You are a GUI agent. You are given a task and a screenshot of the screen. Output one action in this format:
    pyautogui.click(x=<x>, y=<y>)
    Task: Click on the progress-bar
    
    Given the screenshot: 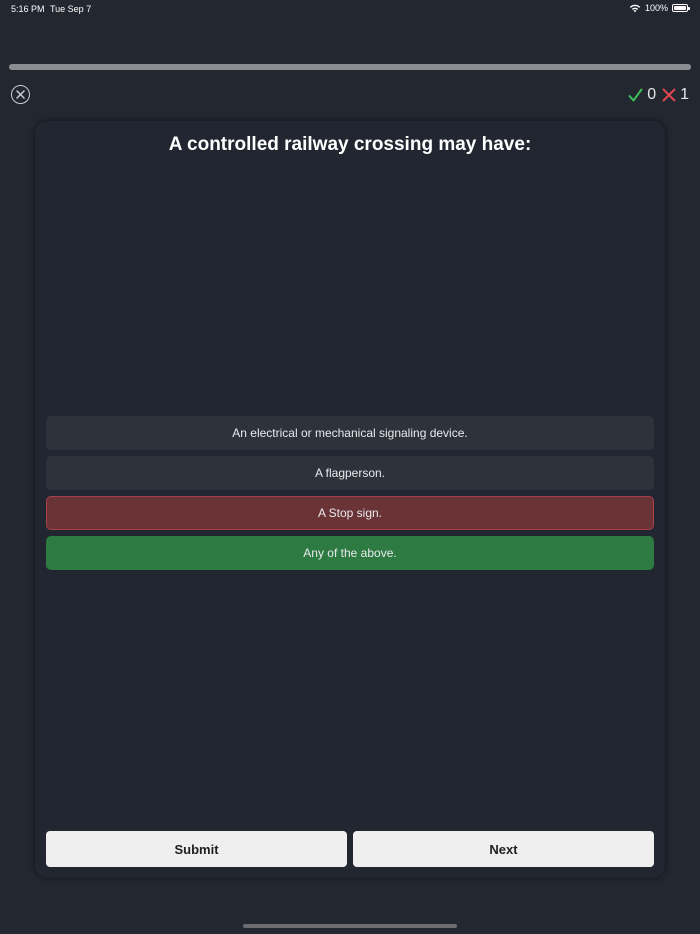 What is the action you would take?
    pyautogui.click(x=350, y=67)
    